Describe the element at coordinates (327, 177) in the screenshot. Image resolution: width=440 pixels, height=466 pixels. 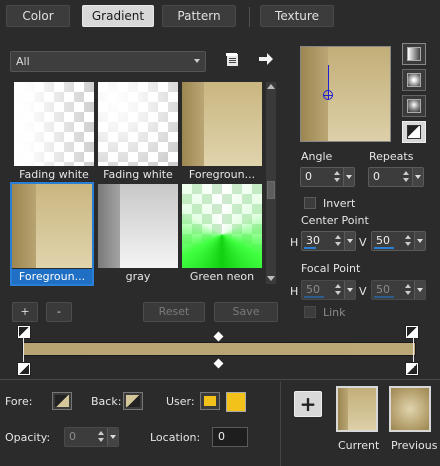
I see `angle-spinner: 0` at that location.